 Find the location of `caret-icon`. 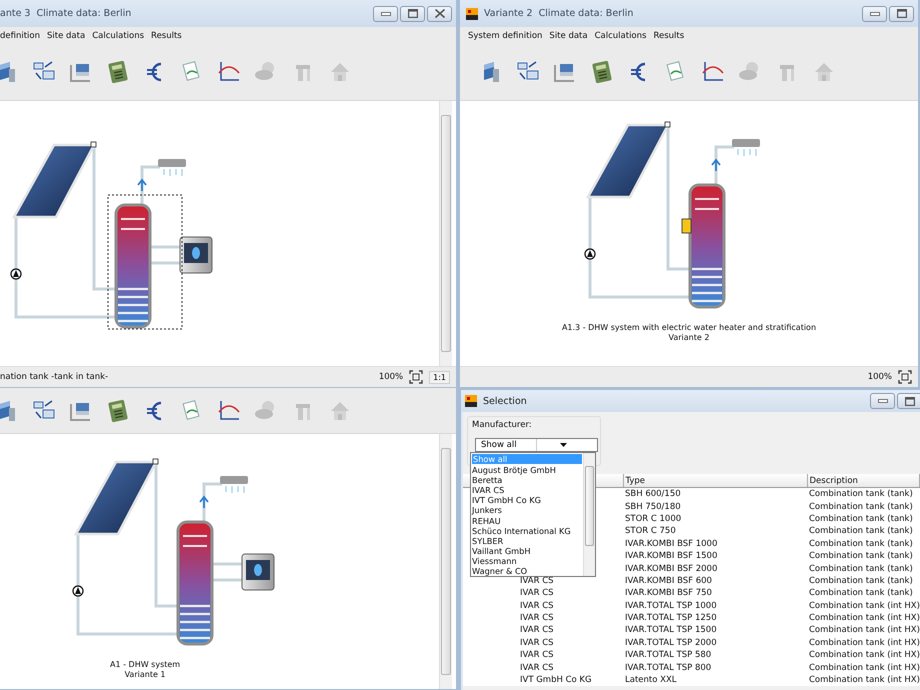

caret-icon is located at coordinates (564, 445).